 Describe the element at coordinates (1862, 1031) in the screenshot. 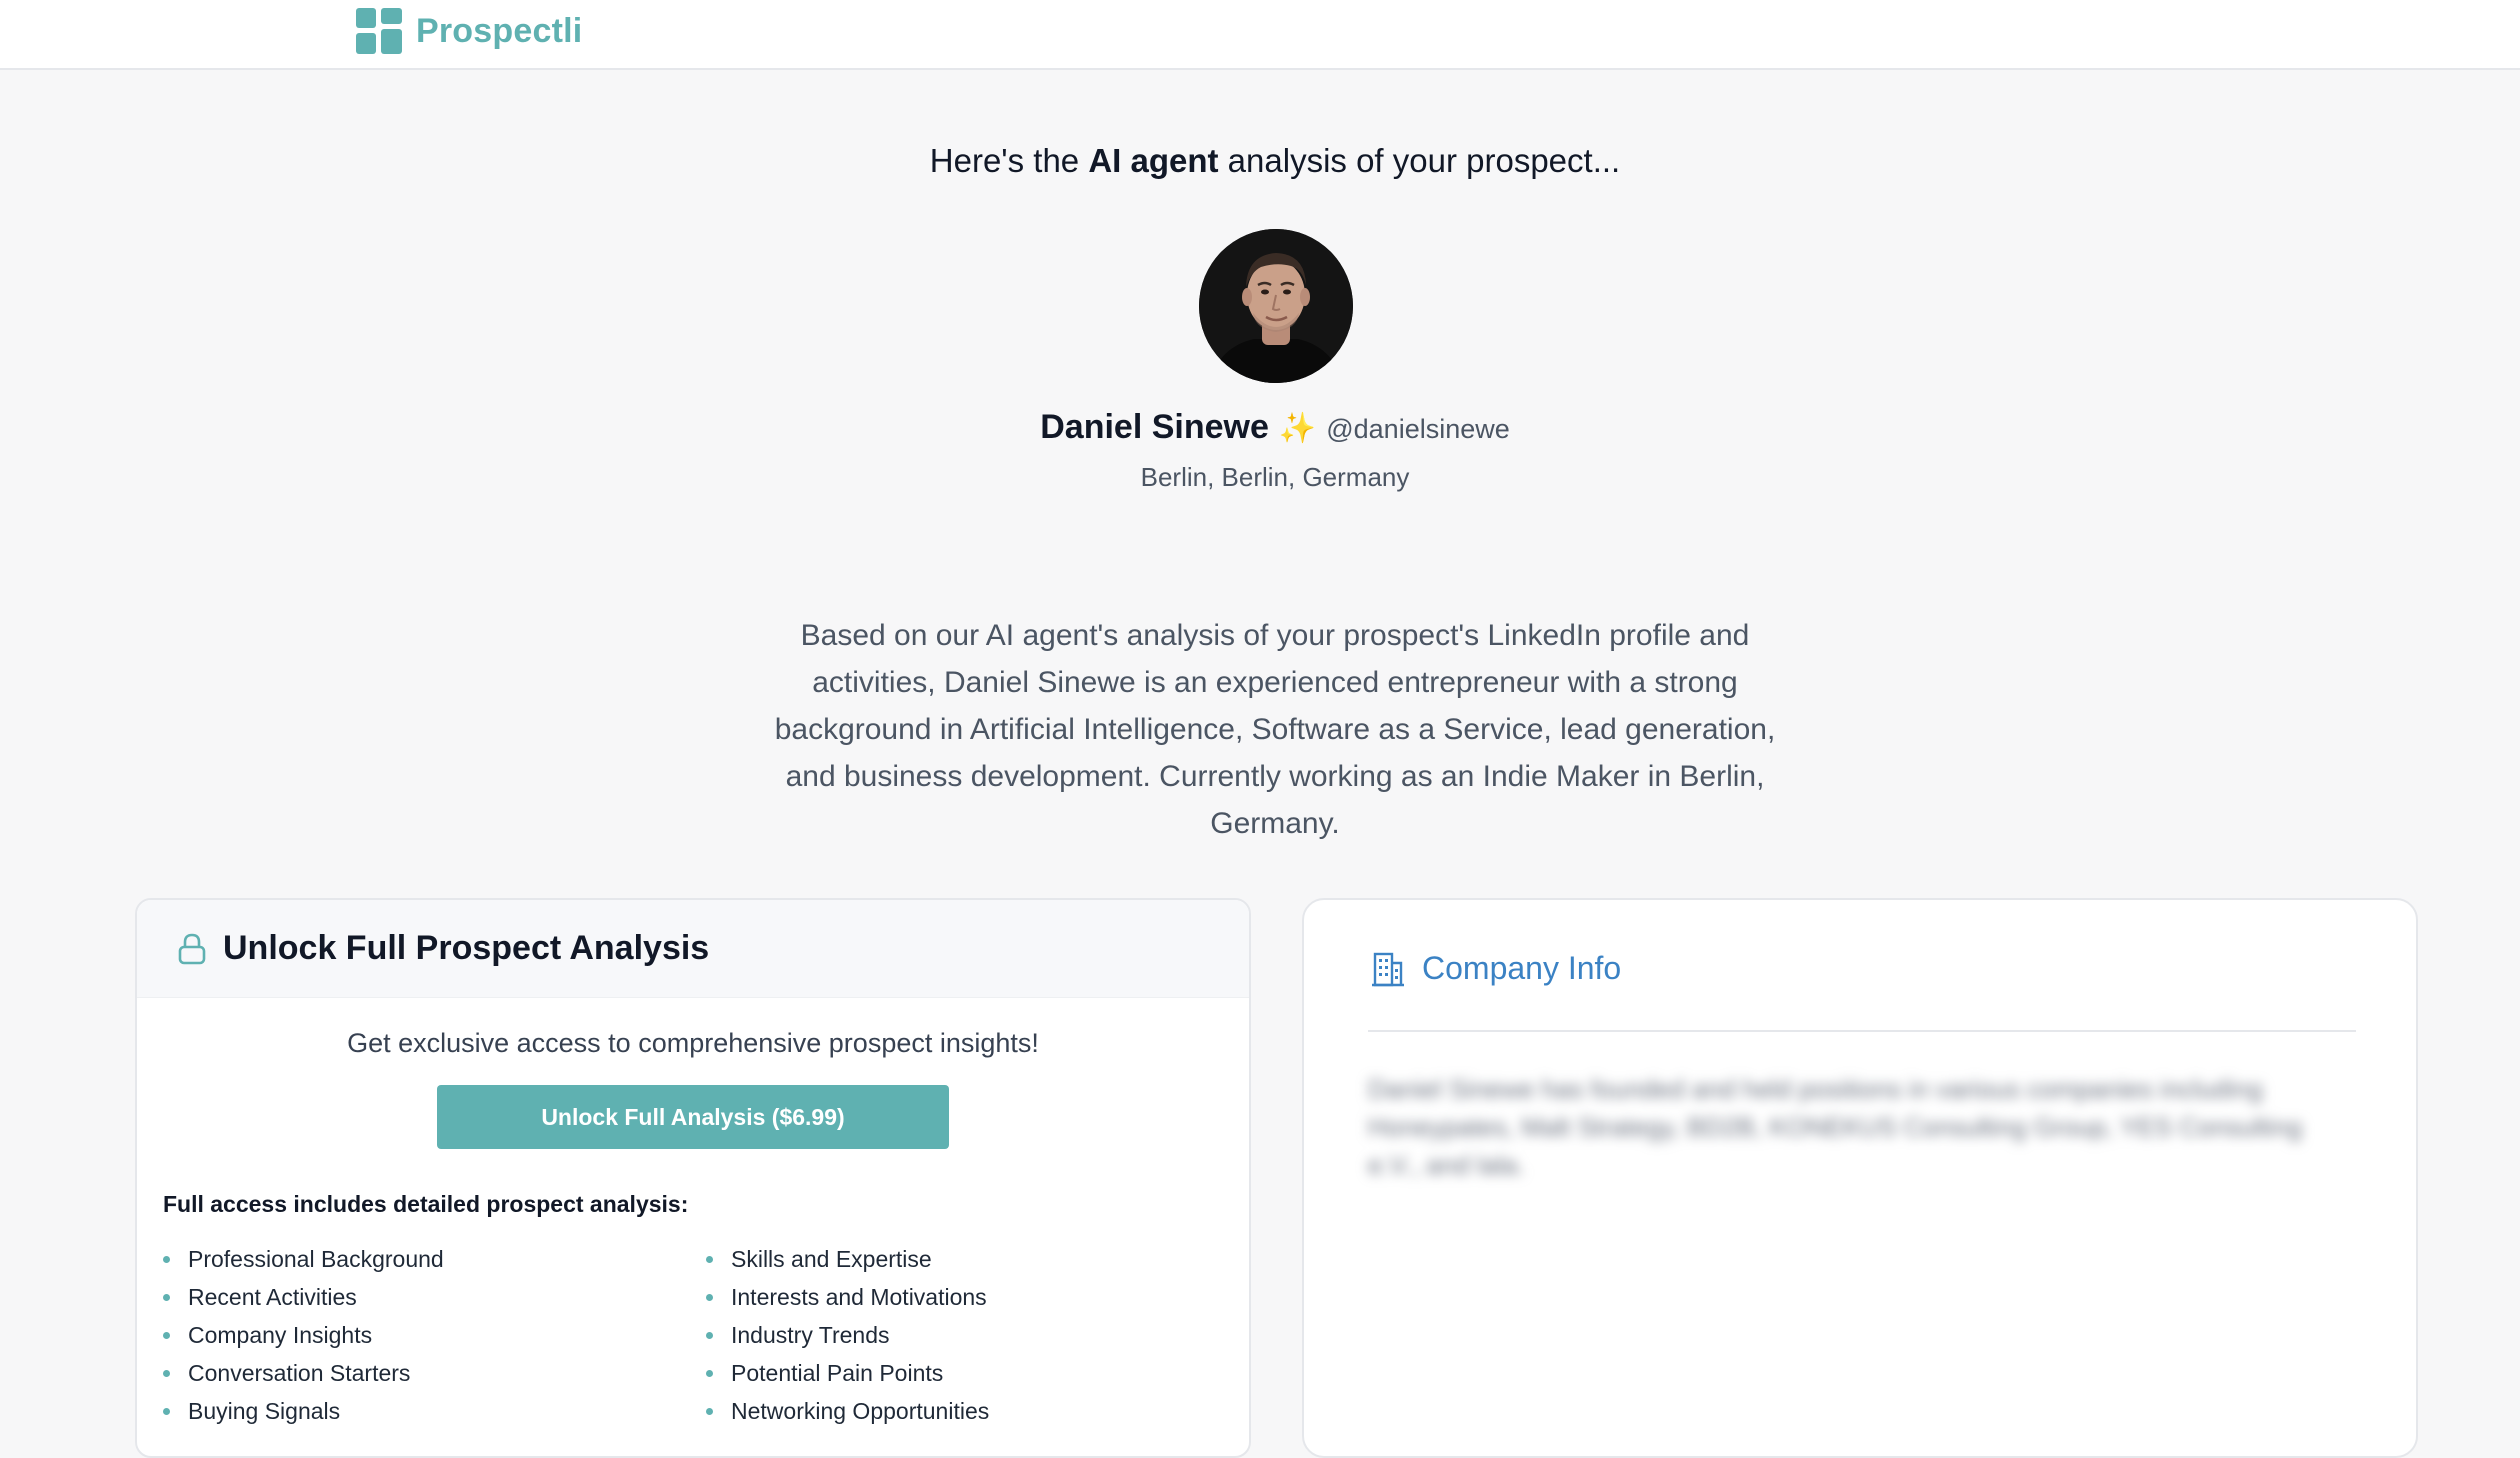

I see `divider` at that location.